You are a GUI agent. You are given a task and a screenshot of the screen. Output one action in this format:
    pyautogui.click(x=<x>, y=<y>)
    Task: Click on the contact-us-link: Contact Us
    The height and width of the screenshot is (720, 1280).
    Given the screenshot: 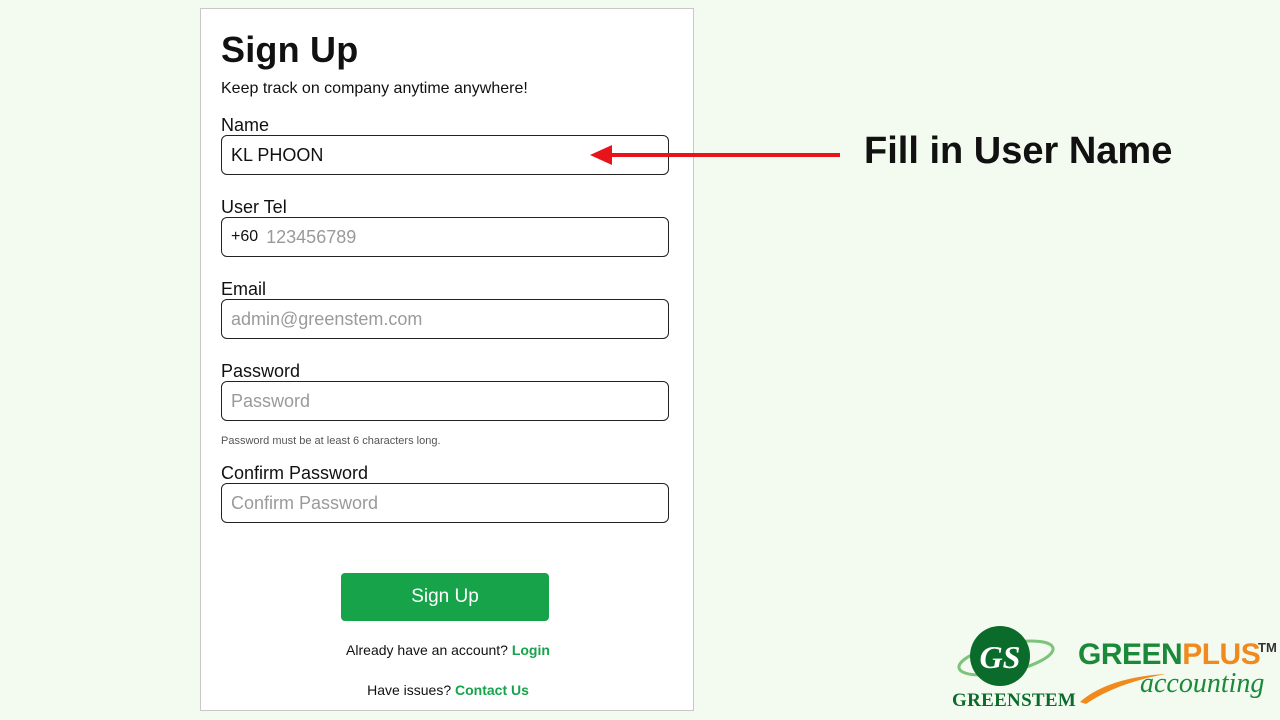 What is the action you would take?
    pyautogui.click(x=492, y=690)
    